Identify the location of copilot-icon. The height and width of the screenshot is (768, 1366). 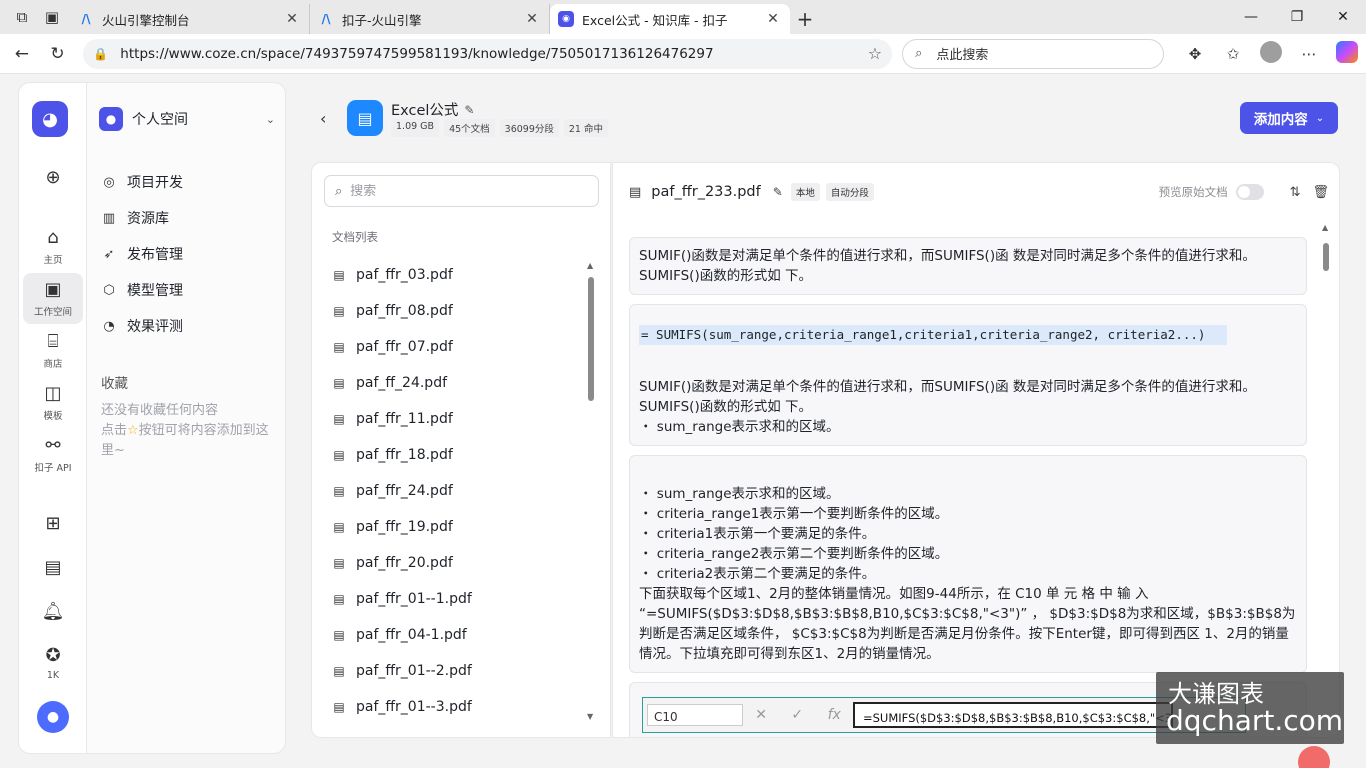
(1347, 53).